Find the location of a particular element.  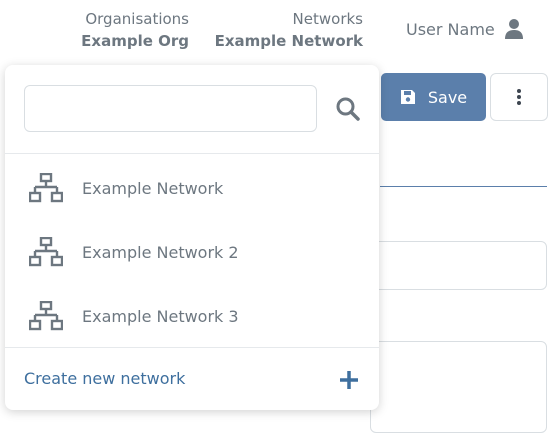

user-icon is located at coordinates (513, 29).